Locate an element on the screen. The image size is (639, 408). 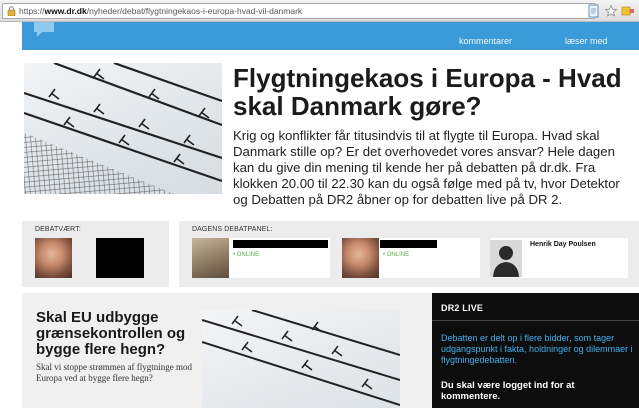
barbed-wire-photo is located at coordinates (123, 128).